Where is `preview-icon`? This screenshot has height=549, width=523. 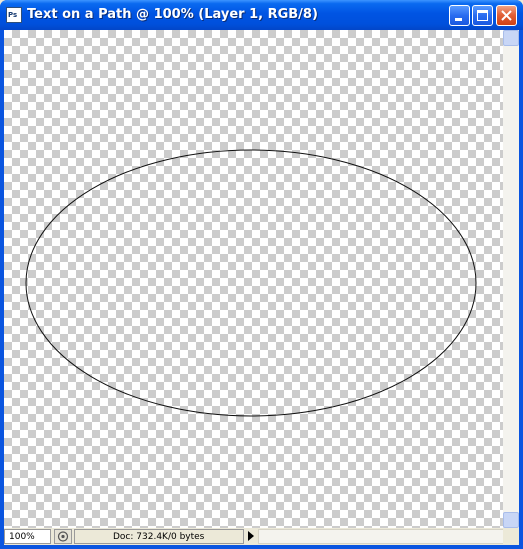
preview-icon is located at coordinates (63, 536).